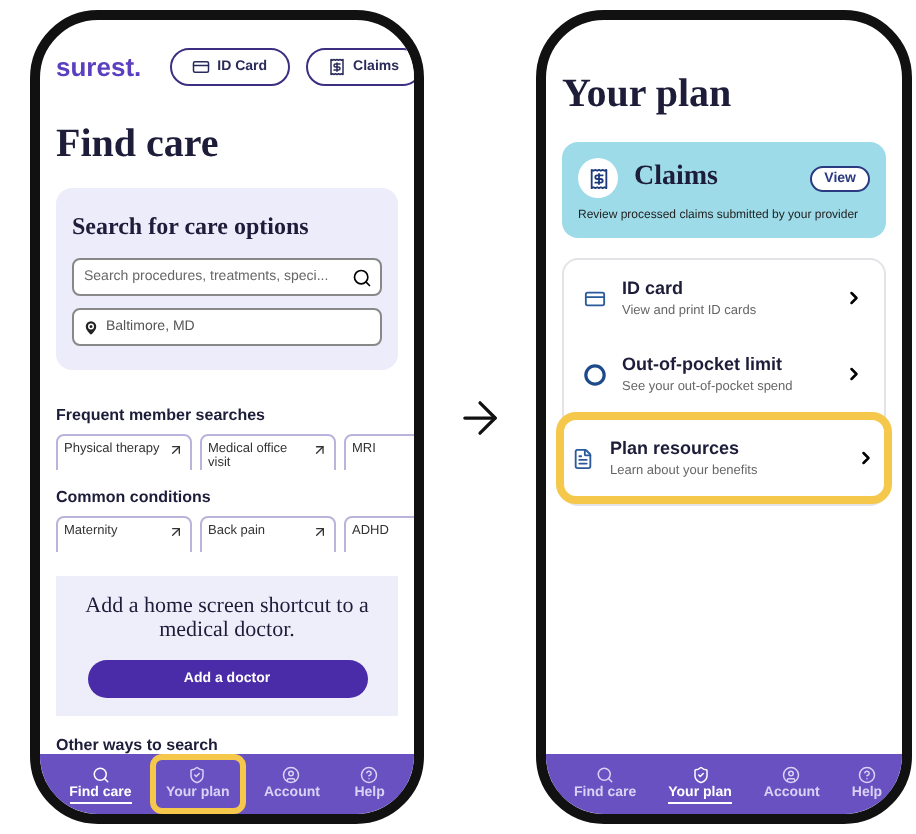 This screenshot has width=916, height=834. What do you see at coordinates (676, 448) in the screenshot?
I see `item-title: Plan resources` at bounding box center [676, 448].